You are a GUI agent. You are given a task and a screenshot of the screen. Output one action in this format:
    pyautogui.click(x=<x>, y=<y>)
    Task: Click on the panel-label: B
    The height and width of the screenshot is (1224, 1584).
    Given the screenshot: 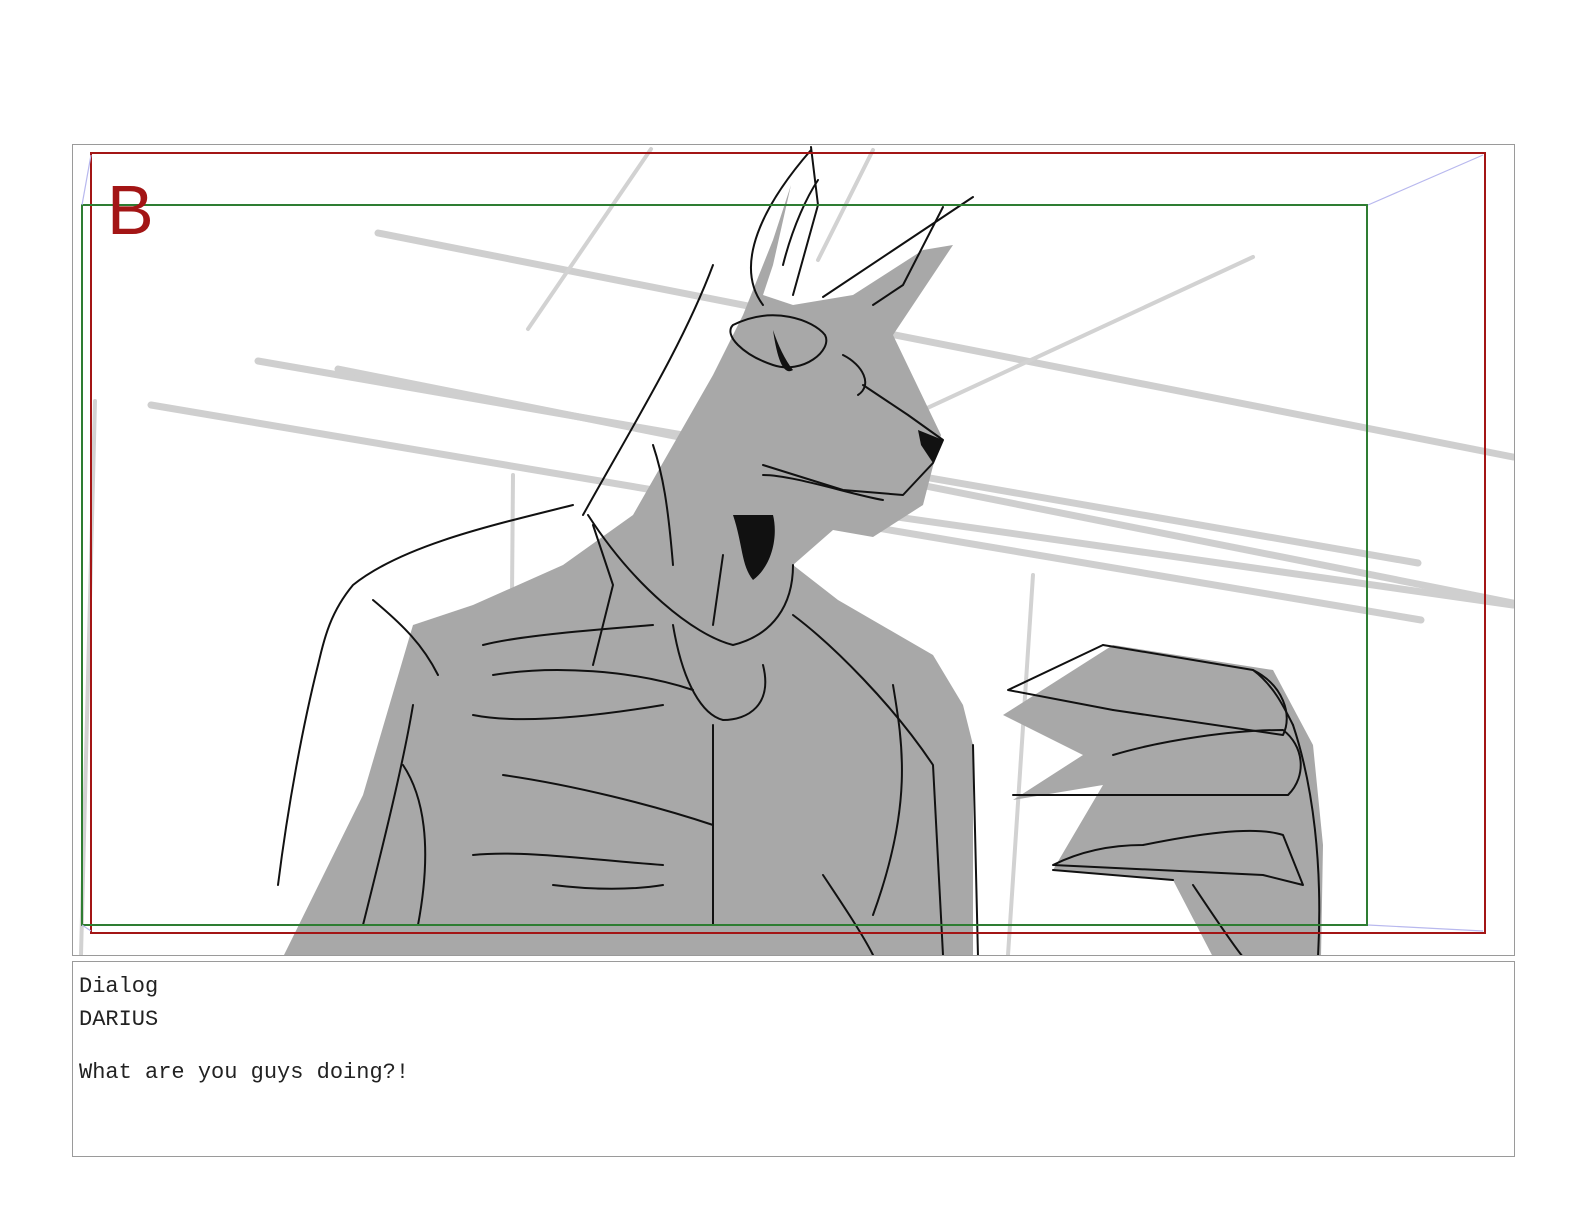 What is the action you would take?
    pyautogui.click(x=130, y=210)
    